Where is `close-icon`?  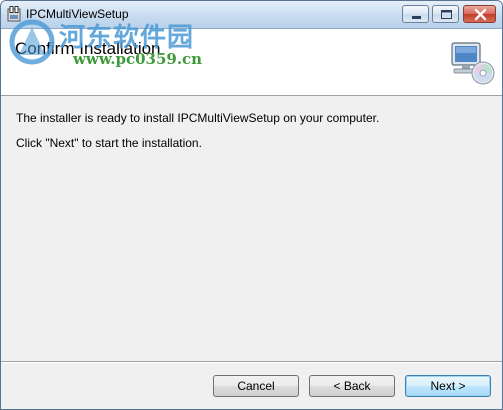
close-icon is located at coordinates (480, 14).